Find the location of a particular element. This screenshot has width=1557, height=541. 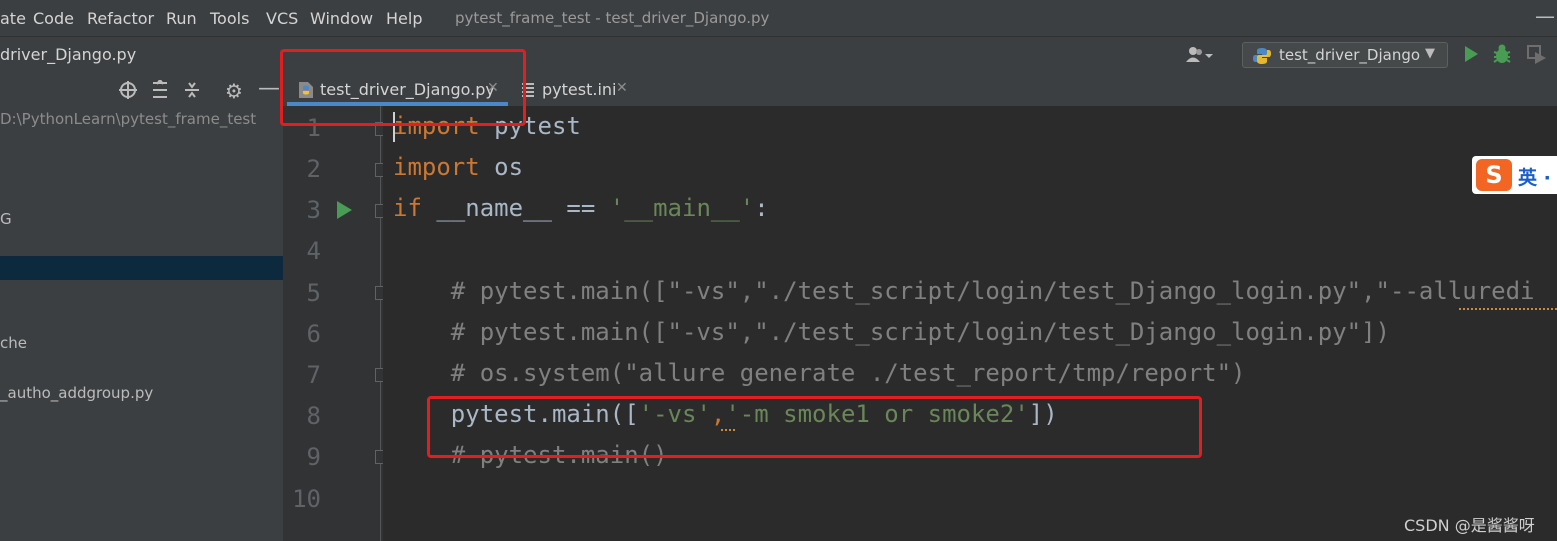

navigation-bar: driver_Django.py test_driver_Django ▼ is located at coordinates (778, 55).